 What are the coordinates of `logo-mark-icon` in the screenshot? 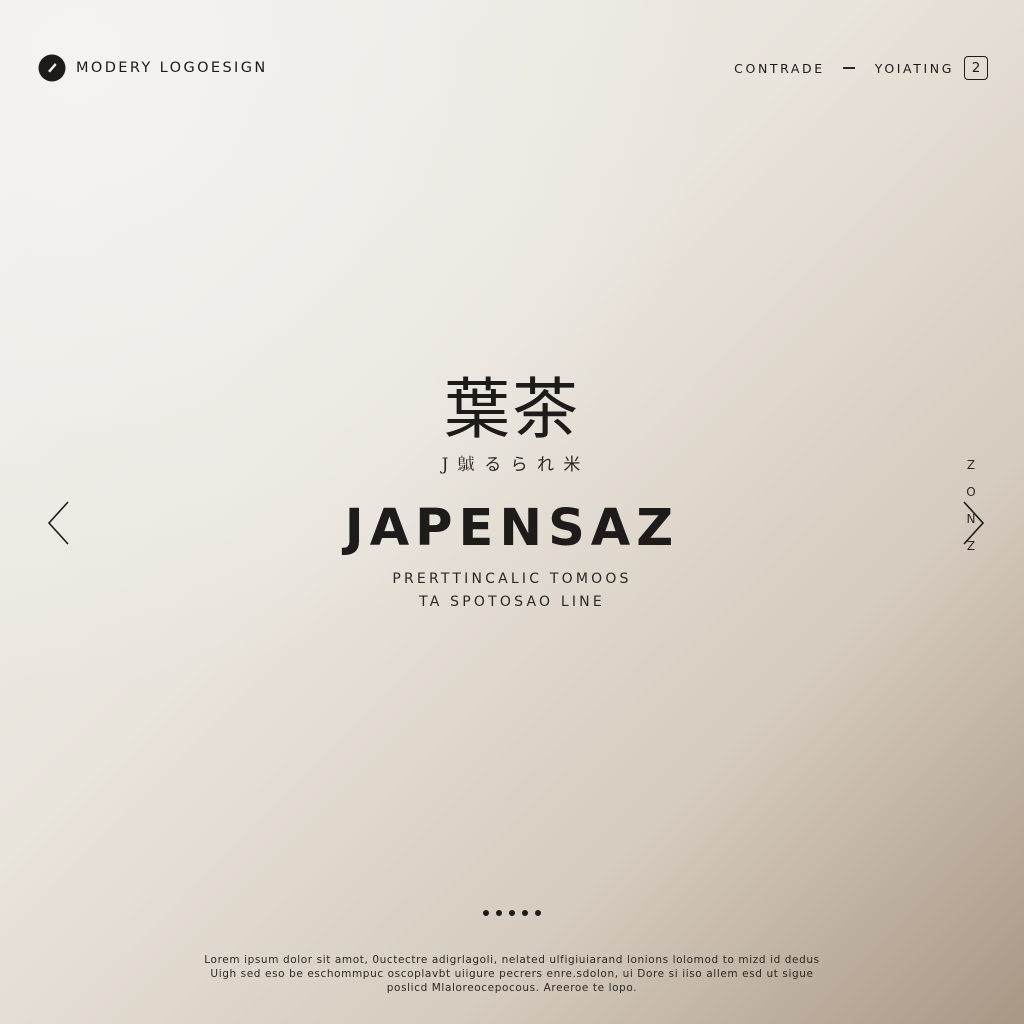 It's located at (52, 68).